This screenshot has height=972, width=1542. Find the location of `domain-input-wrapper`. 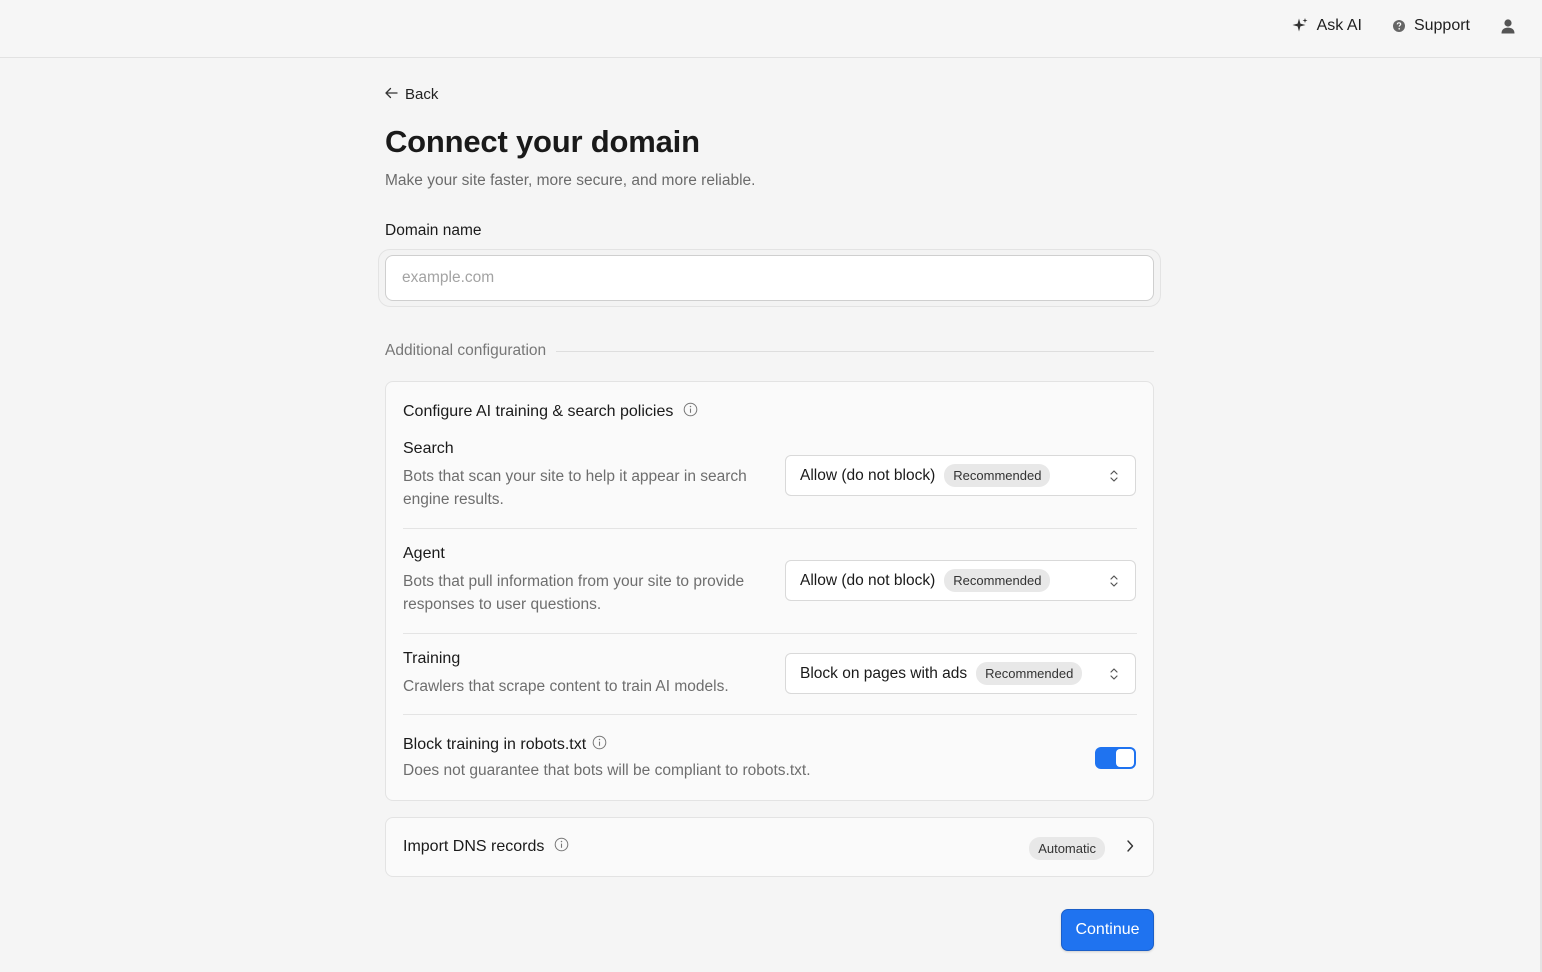

domain-input-wrapper is located at coordinates (769, 278).